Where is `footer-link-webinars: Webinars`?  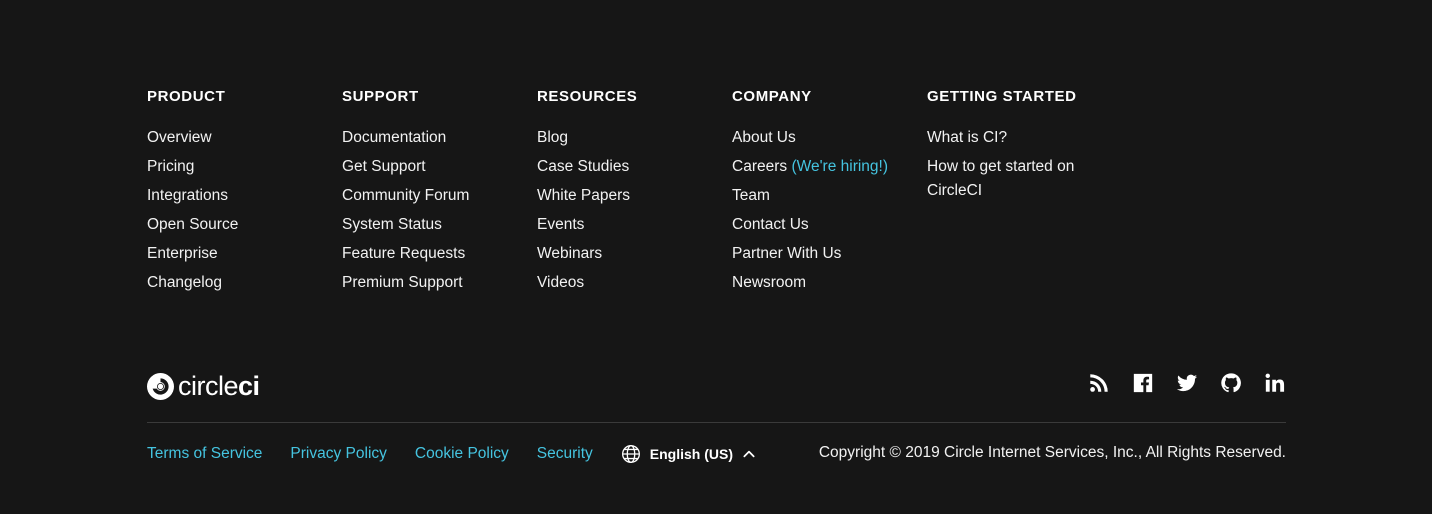 footer-link-webinars: Webinars is located at coordinates (634, 254).